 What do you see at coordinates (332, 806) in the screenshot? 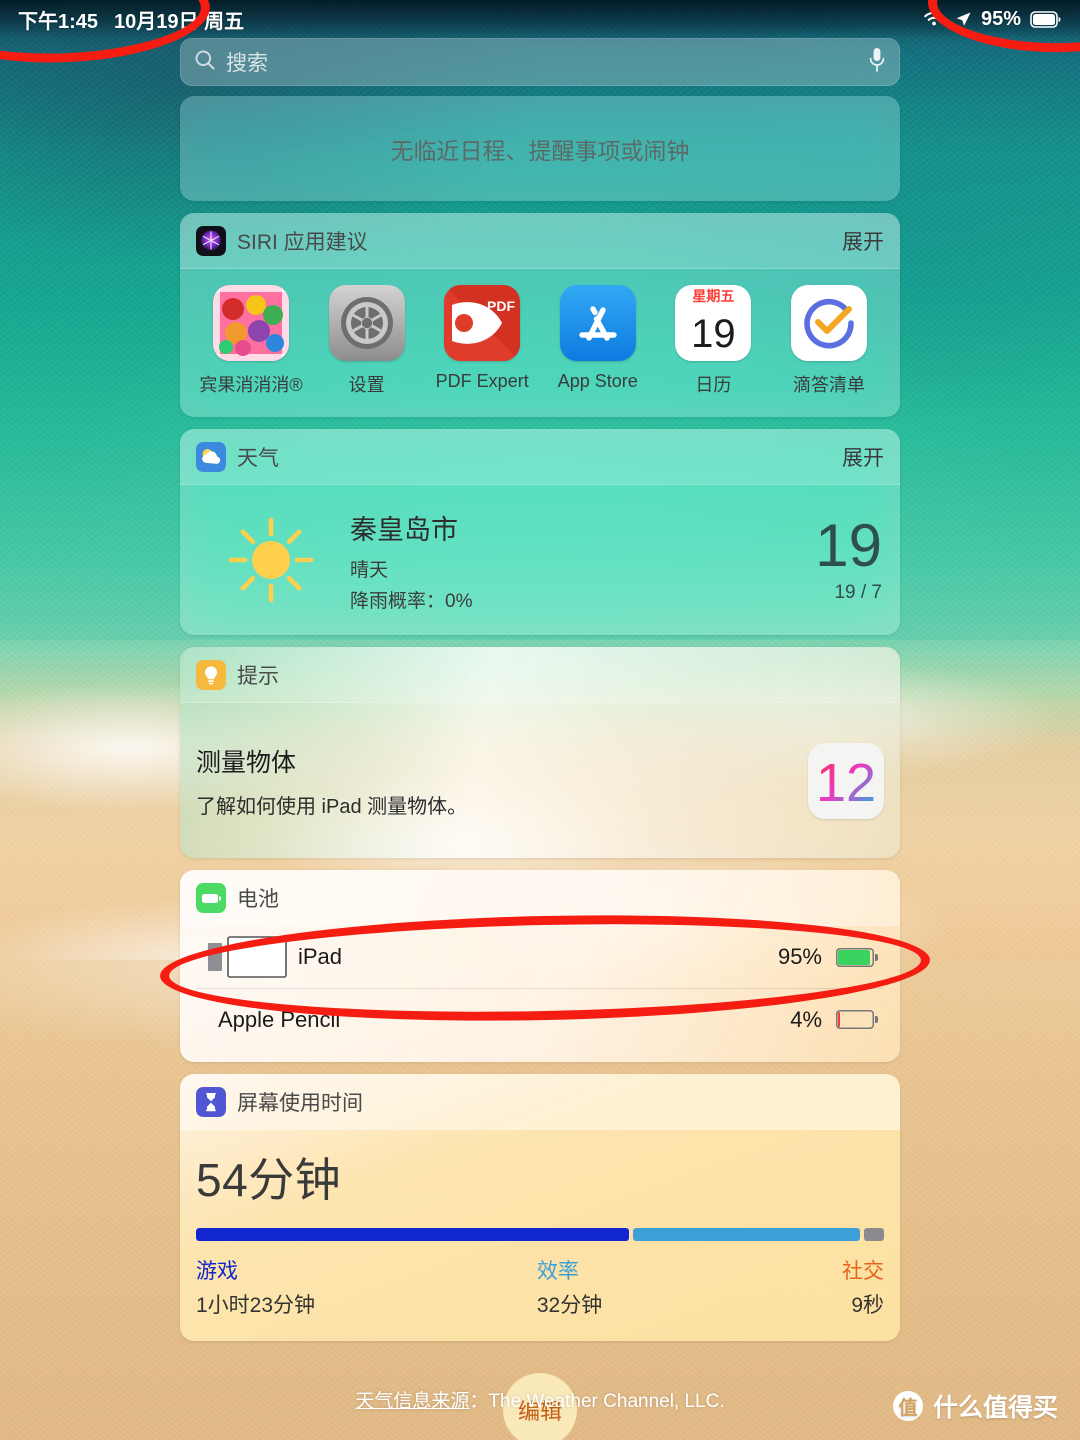
I see `tips-subtitle: 了解如何使用 iPad 测量物体。` at bounding box center [332, 806].